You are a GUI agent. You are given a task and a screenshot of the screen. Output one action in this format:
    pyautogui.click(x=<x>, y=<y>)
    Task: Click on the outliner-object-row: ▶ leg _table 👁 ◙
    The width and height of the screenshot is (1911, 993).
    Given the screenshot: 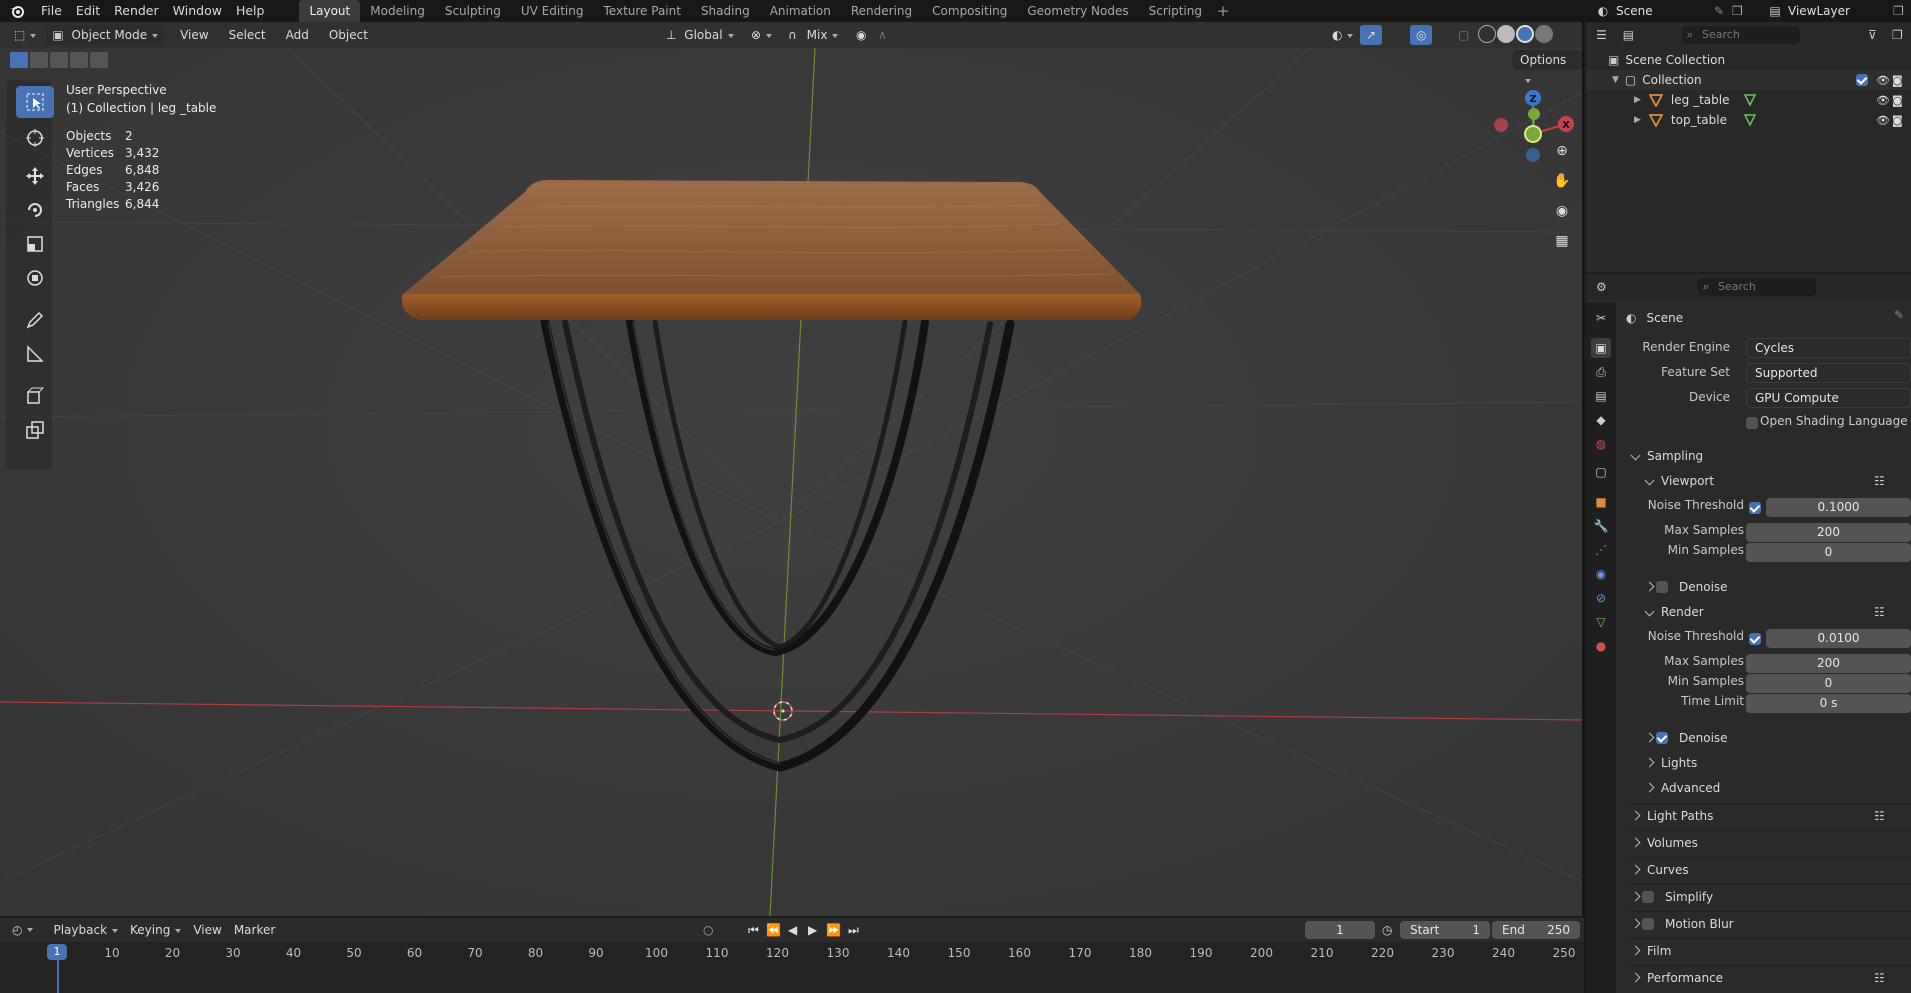 What is the action you would take?
    pyautogui.click(x=1748, y=100)
    